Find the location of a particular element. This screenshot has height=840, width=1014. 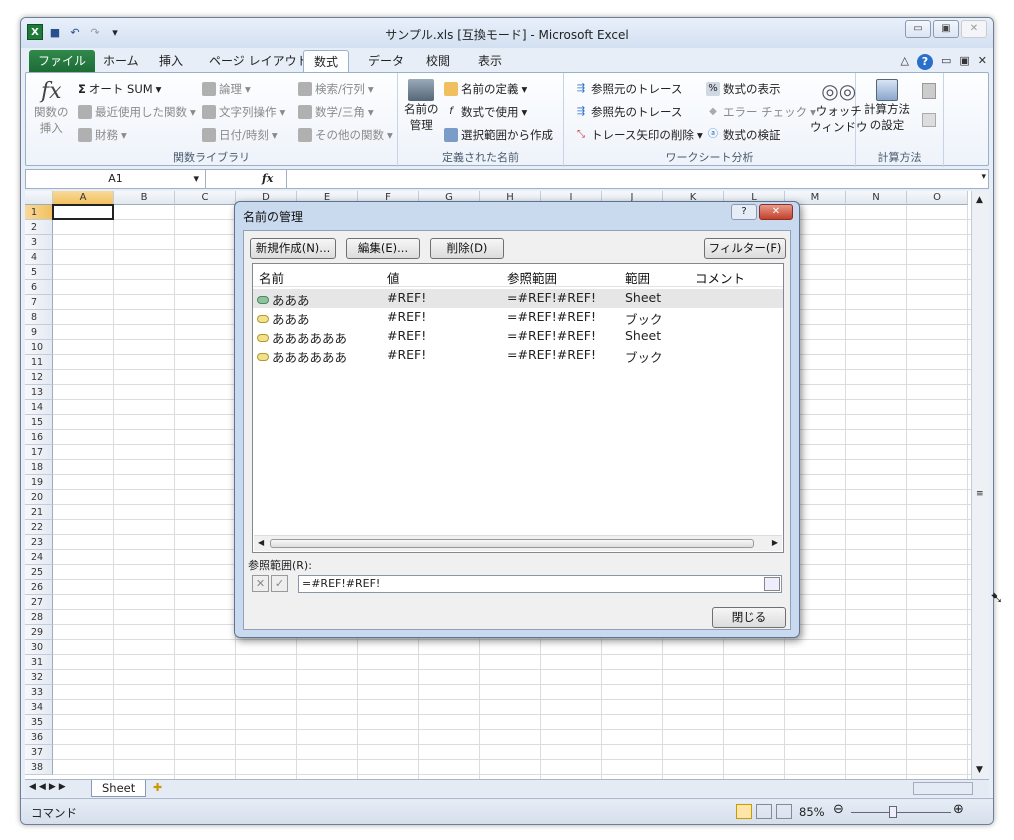

horizontal-scrollbar is located at coordinates (943, 788).